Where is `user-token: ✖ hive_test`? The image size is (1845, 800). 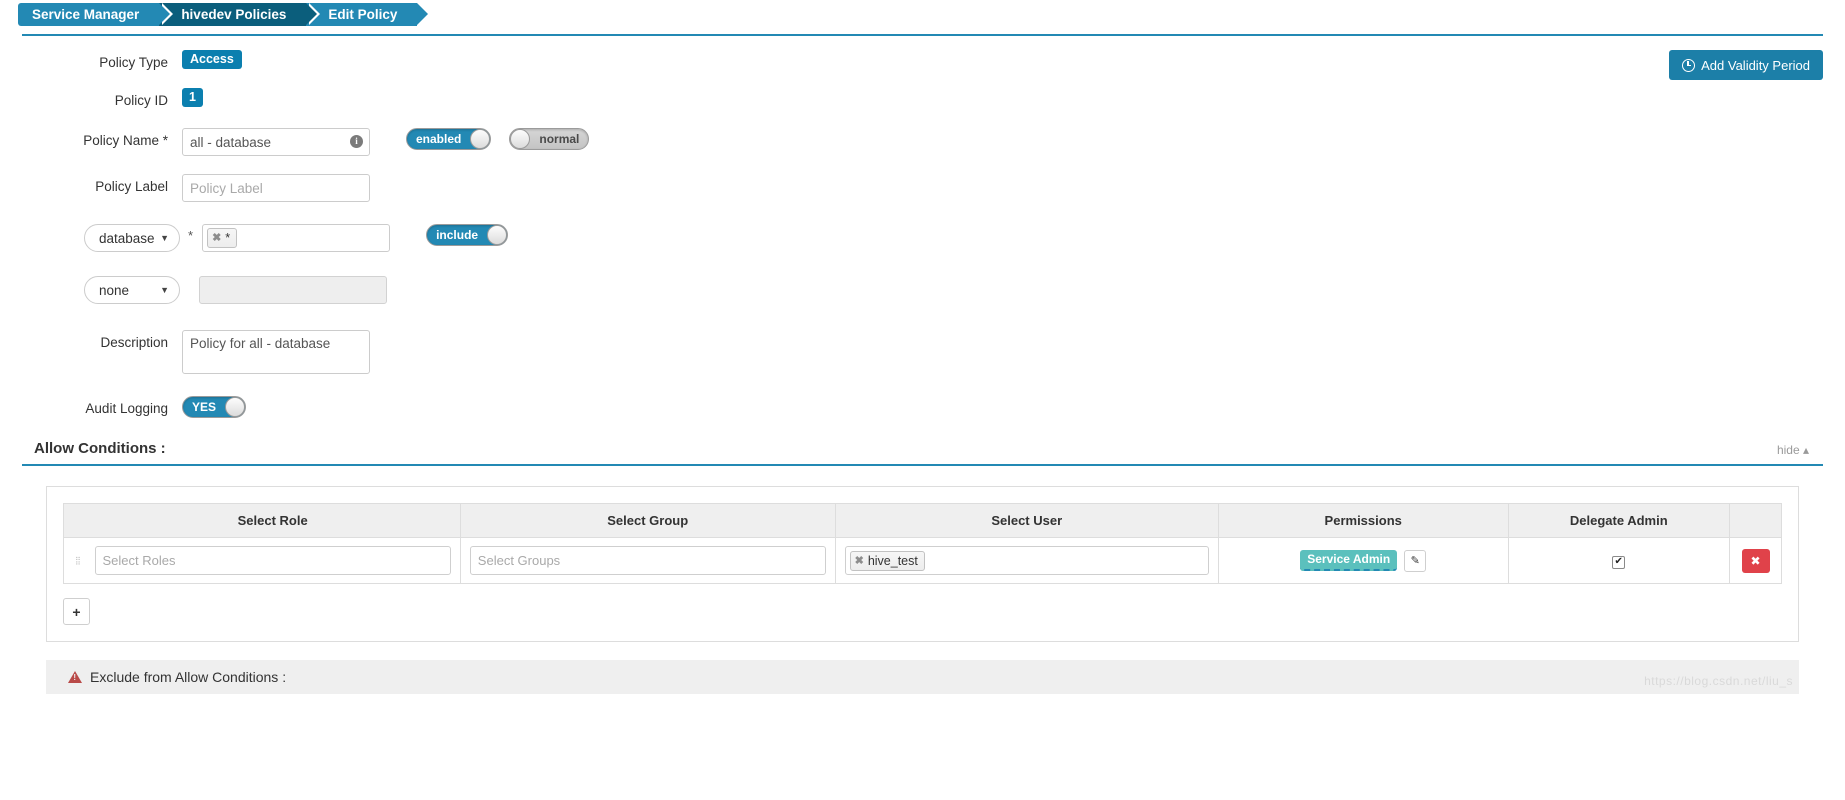 user-token: ✖ hive_test is located at coordinates (887, 560).